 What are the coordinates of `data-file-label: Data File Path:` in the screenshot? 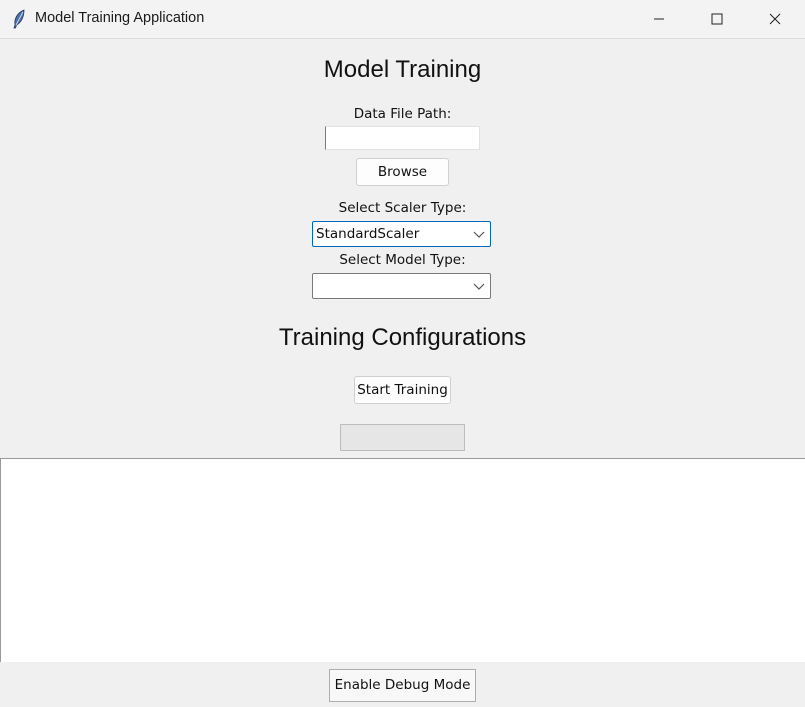 It's located at (402, 114).